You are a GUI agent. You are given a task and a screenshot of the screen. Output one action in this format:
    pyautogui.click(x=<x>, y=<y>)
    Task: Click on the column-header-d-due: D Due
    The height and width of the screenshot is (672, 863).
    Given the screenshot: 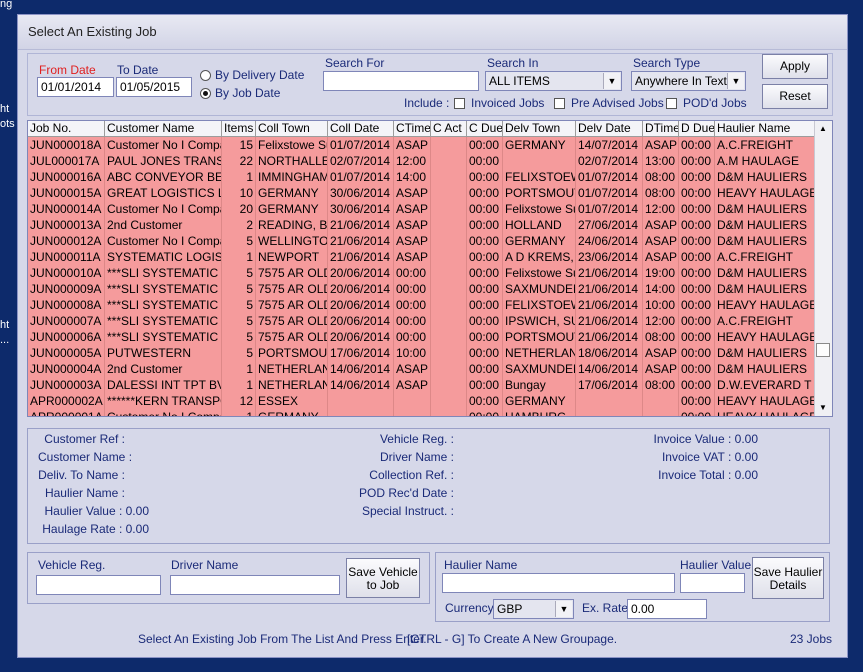 What is the action you would take?
    pyautogui.click(x=697, y=129)
    